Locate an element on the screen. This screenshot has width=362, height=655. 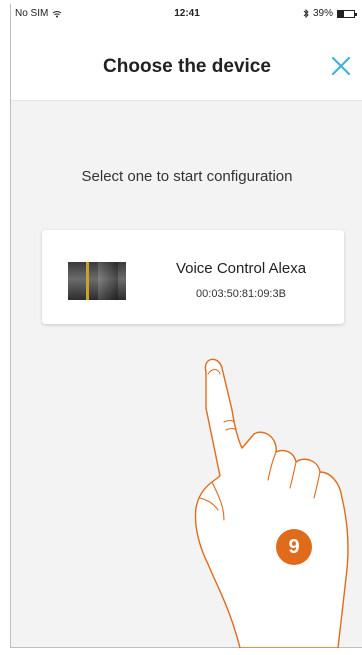
page-title: Choose the device is located at coordinates (187, 66).